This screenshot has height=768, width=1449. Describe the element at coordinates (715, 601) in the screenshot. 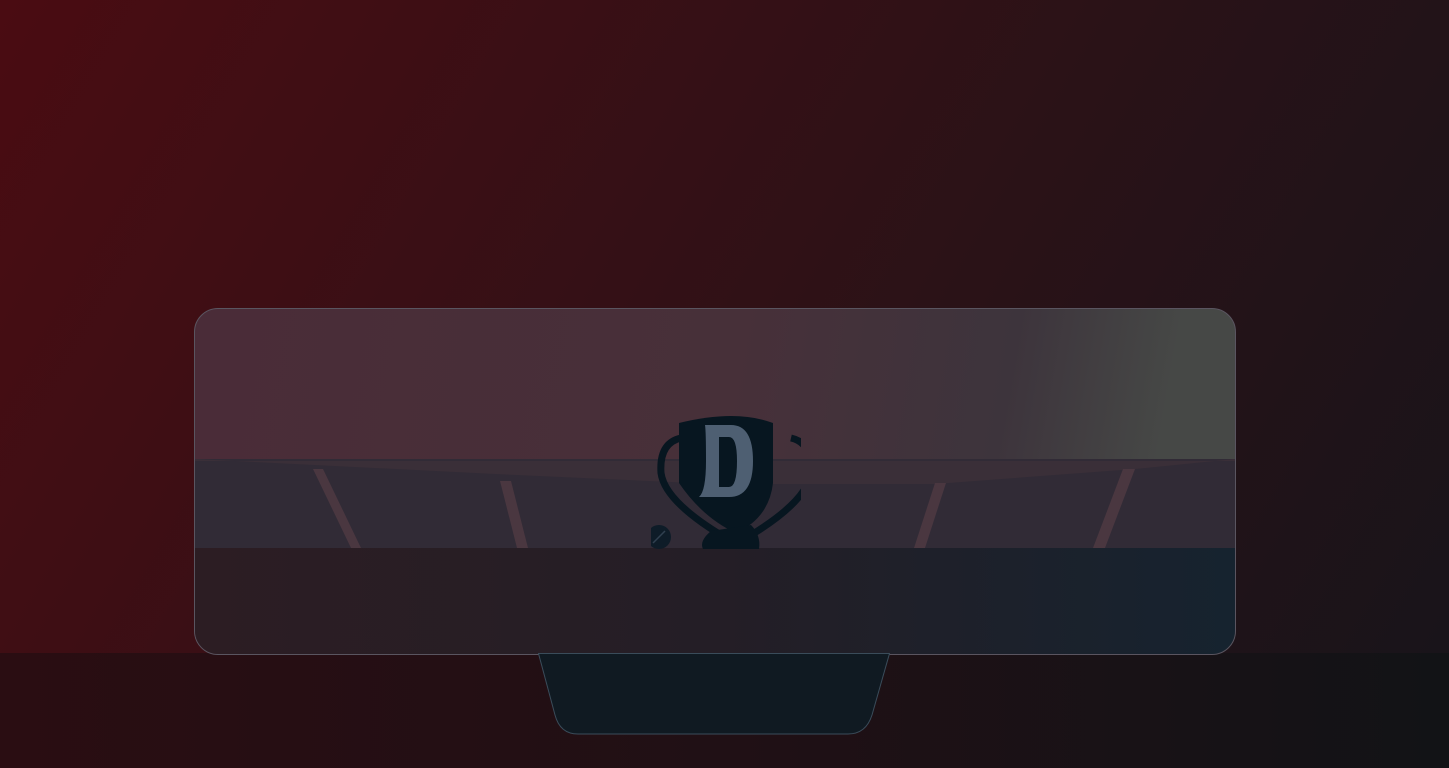

I see `lower-band` at that location.